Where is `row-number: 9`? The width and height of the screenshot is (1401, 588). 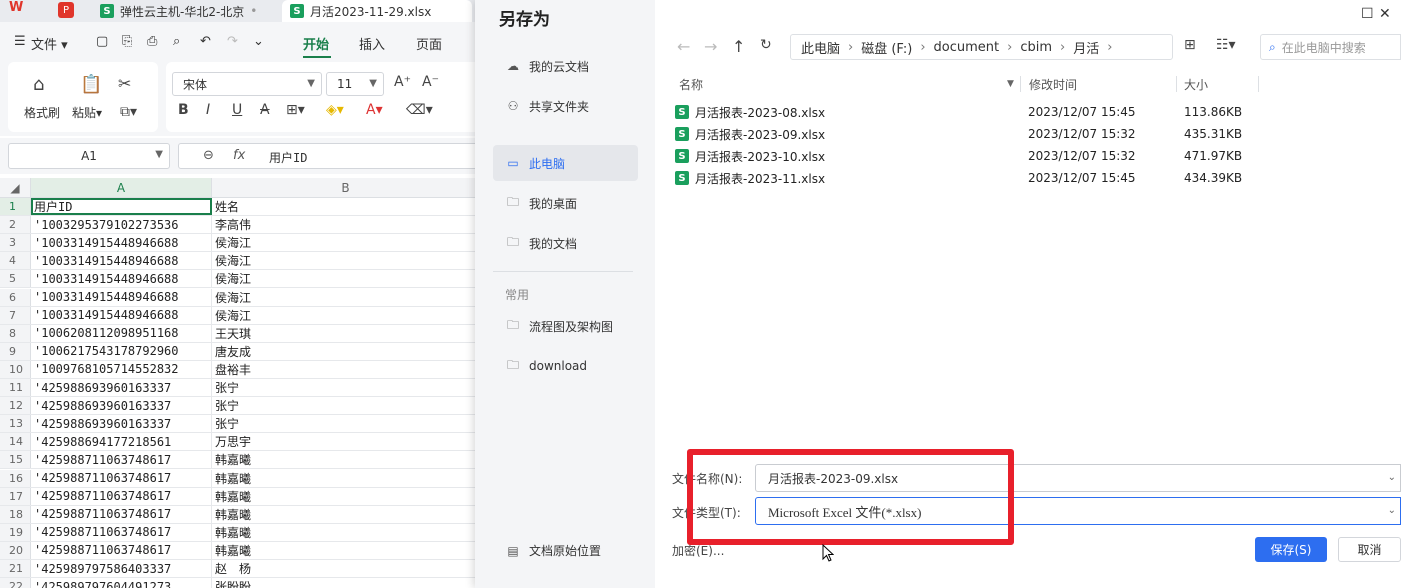 row-number: 9 is located at coordinates (15, 351).